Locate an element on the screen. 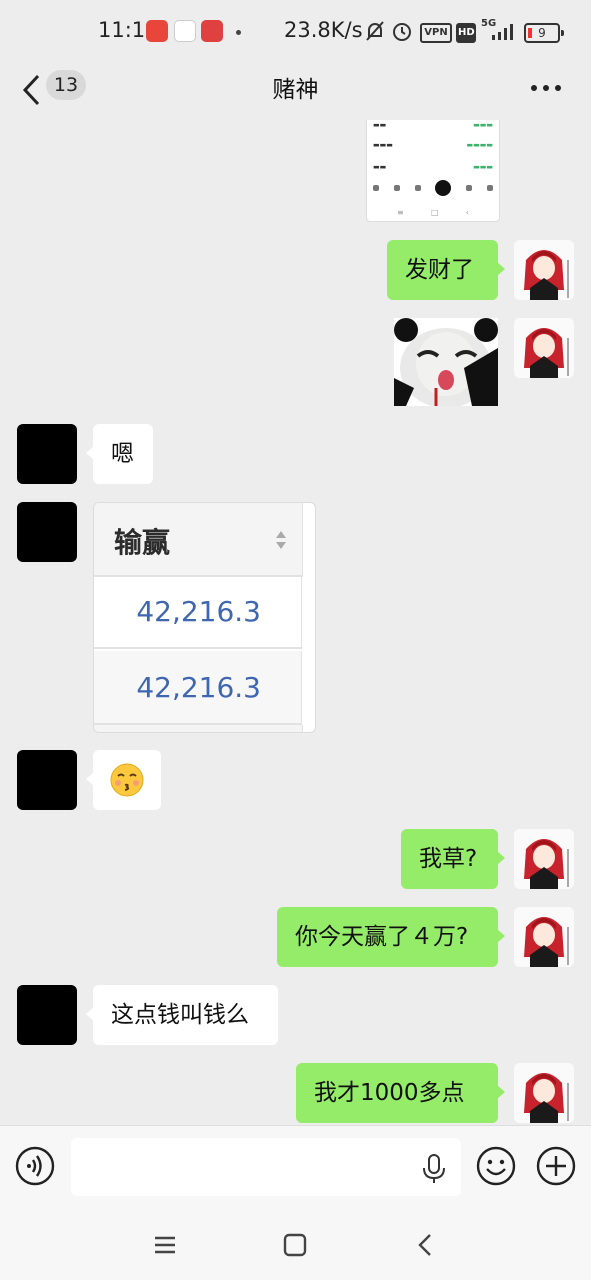 The height and width of the screenshot is (1280, 591). message-input is located at coordinates (266, 1167).